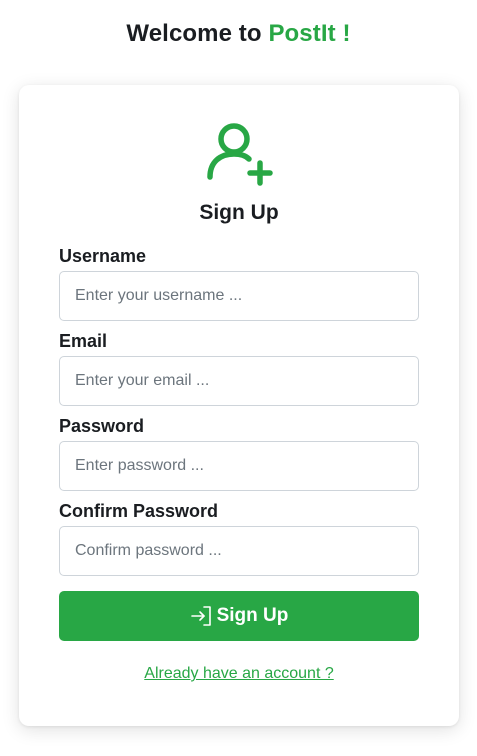 Image resolution: width=477 pixels, height=756 pixels. What do you see at coordinates (239, 212) in the screenshot?
I see `card-title: Sign Up` at bounding box center [239, 212].